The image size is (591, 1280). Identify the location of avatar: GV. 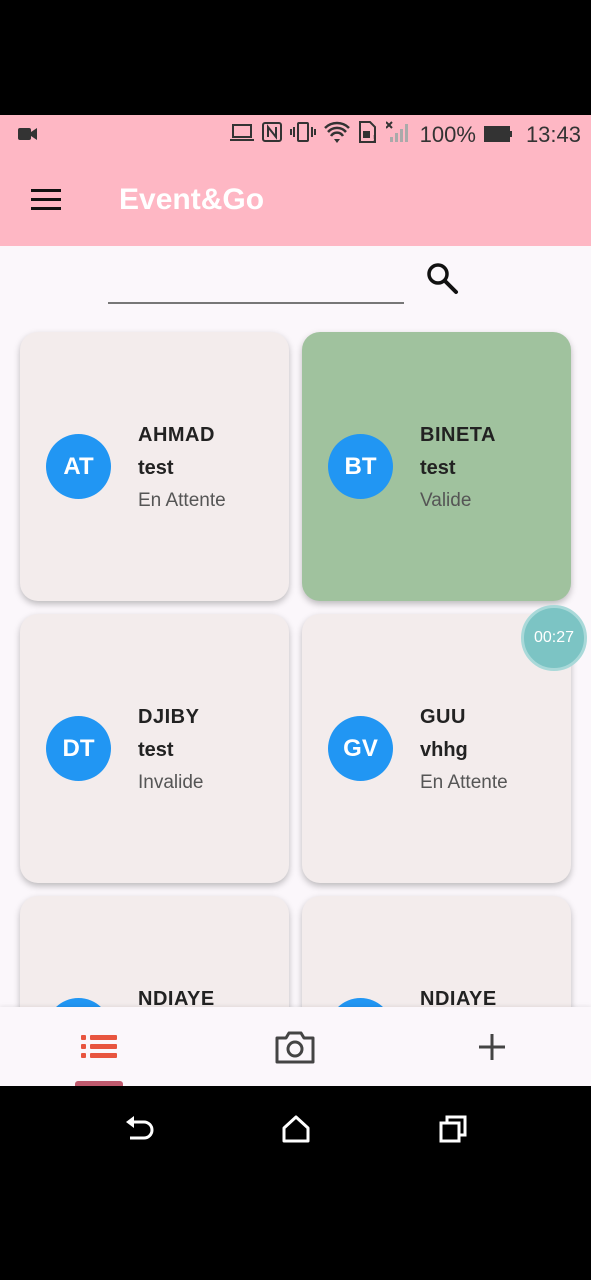
(360, 748).